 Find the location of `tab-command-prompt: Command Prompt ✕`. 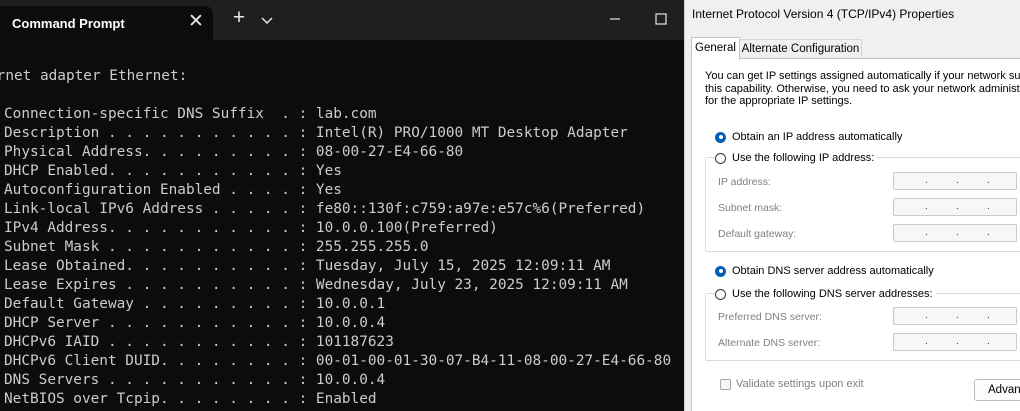

tab-command-prompt: Command Prompt ✕ is located at coordinates (106, 23).